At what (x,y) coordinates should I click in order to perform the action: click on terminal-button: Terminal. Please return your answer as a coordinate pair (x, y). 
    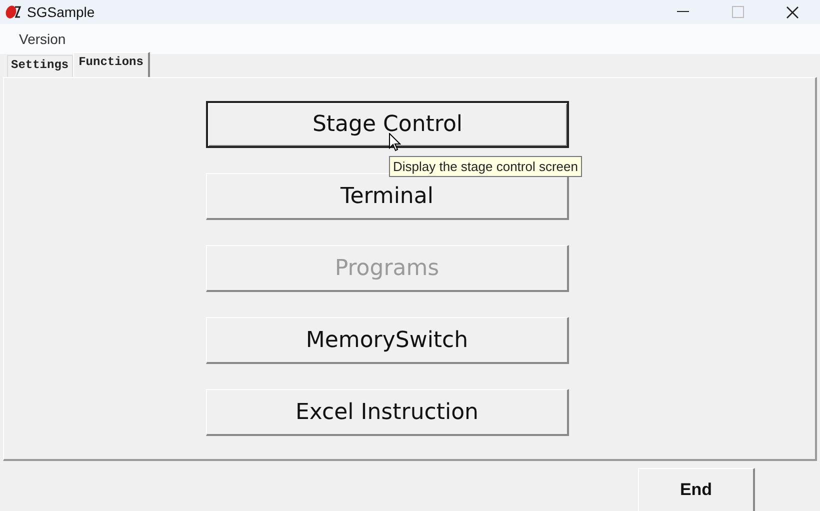
    Looking at the image, I should click on (387, 196).